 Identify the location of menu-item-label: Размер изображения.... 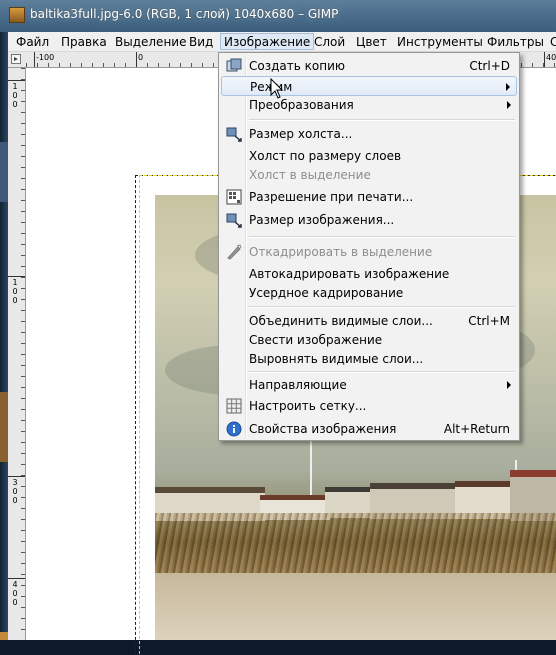
(322, 220).